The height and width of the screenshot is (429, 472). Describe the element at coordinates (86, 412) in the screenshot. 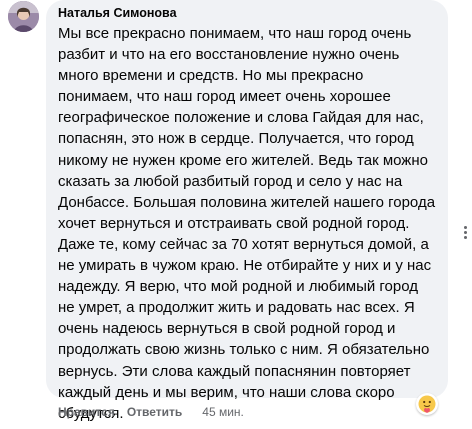

I see `like-button: Нравится` at that location.